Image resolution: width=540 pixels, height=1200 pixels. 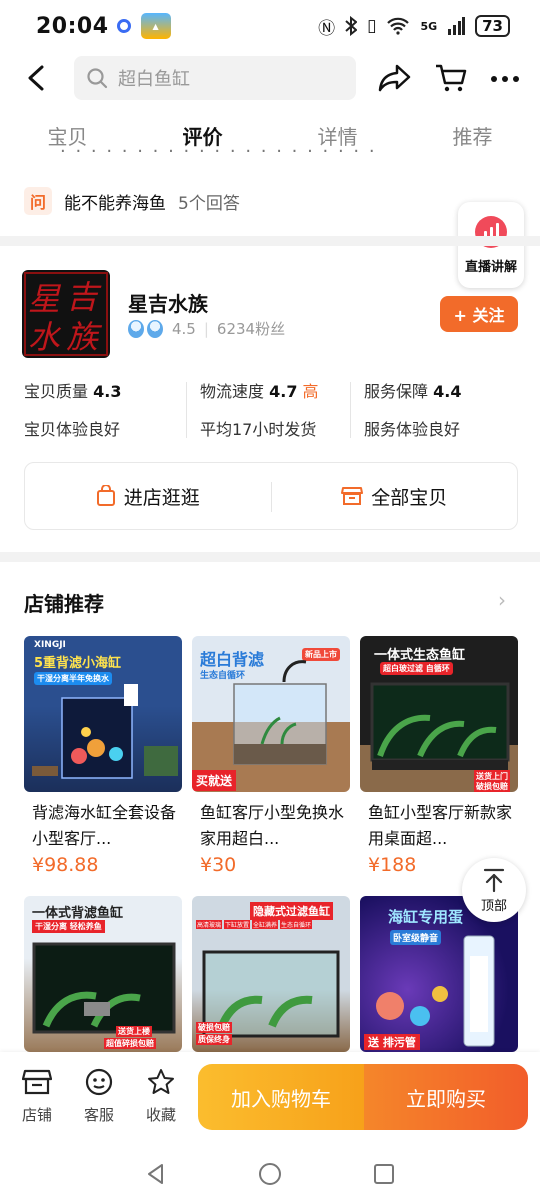 I want to click on favorite-label: 收藏, so click(x=160, y=1115).